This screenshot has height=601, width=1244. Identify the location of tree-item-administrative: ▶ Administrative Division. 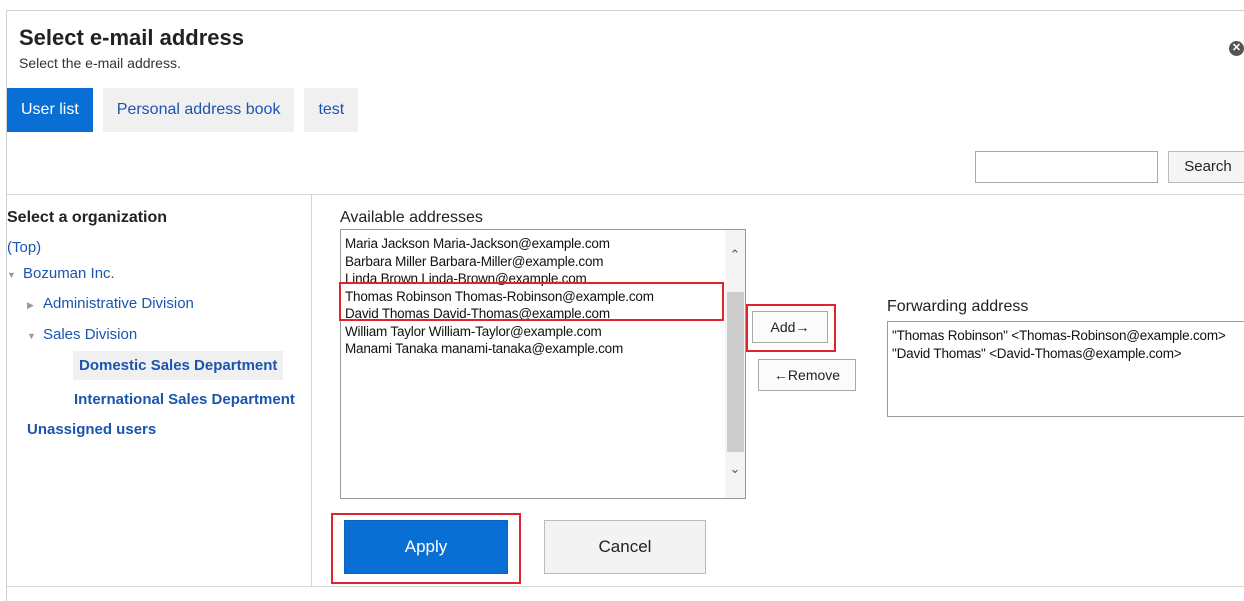
(110, 303).